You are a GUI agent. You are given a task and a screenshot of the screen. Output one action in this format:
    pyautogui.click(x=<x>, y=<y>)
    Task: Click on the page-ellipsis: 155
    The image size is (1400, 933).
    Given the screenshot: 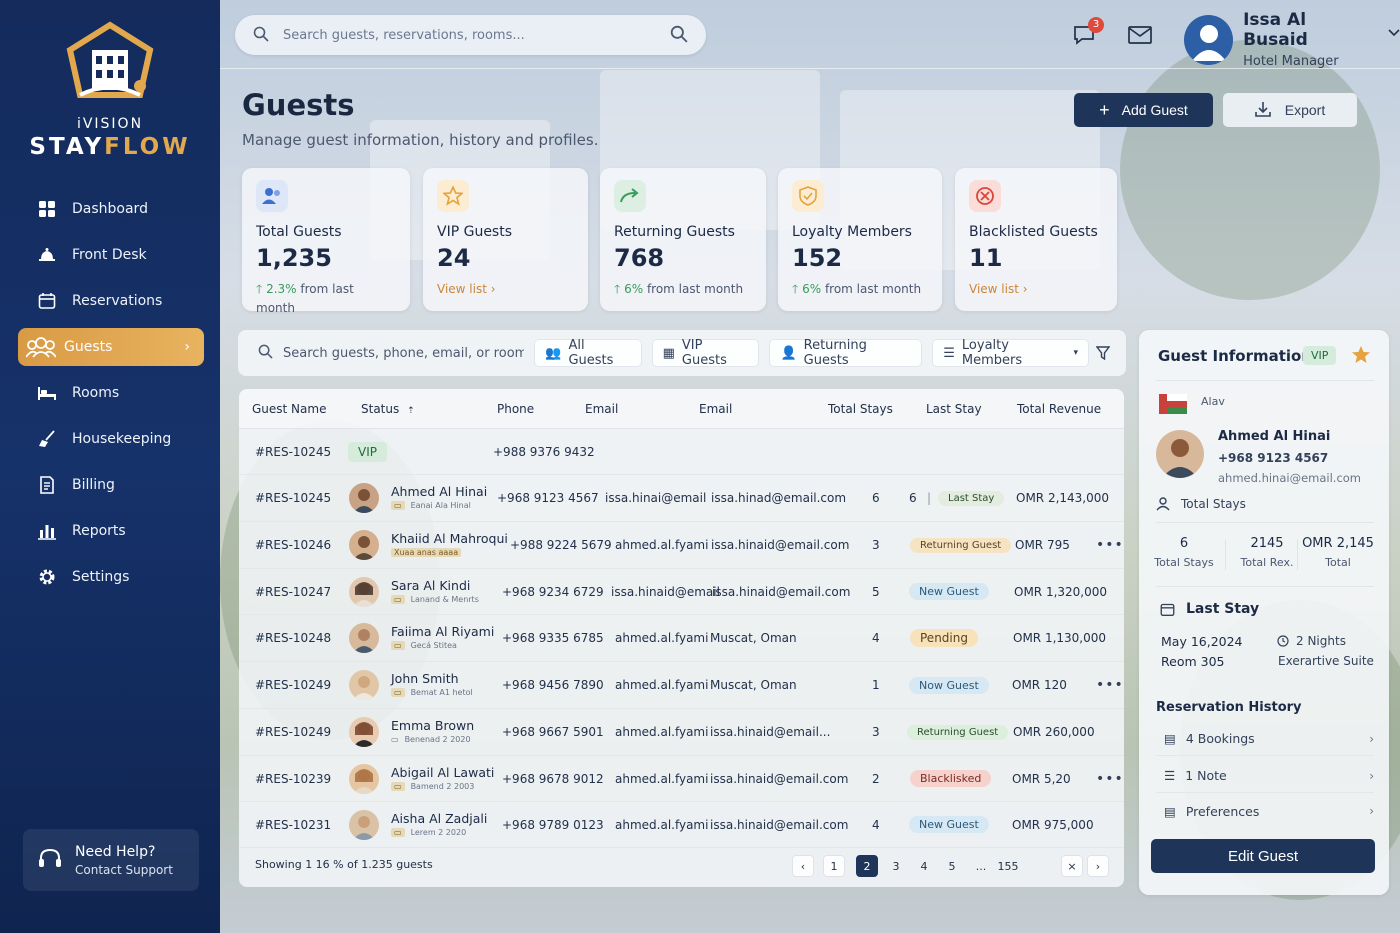 What is the action you would take?
    pyautogui.click(x=1008, y=866)
    